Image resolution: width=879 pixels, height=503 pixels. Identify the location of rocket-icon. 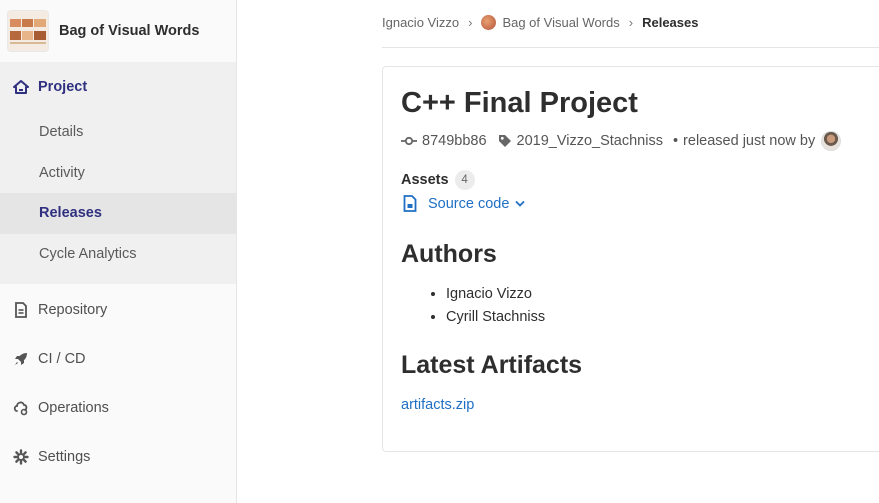
(21, 359).